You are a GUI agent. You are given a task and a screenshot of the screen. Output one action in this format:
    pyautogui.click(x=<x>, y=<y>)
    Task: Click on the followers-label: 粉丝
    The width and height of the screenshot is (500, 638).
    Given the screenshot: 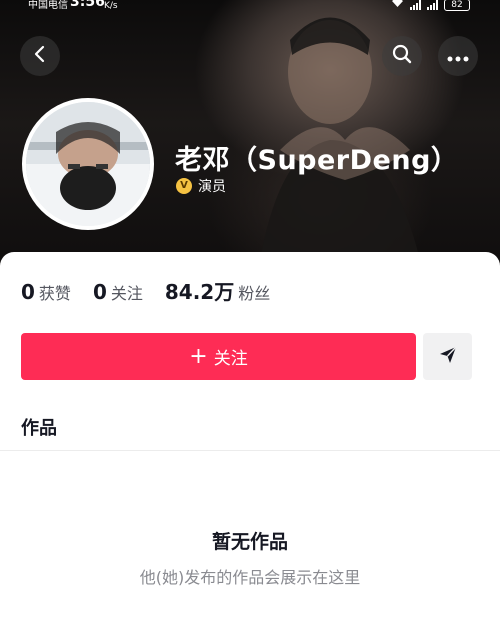 What is the action you would take?
    pyautogui.click(x=254, y=293)
    